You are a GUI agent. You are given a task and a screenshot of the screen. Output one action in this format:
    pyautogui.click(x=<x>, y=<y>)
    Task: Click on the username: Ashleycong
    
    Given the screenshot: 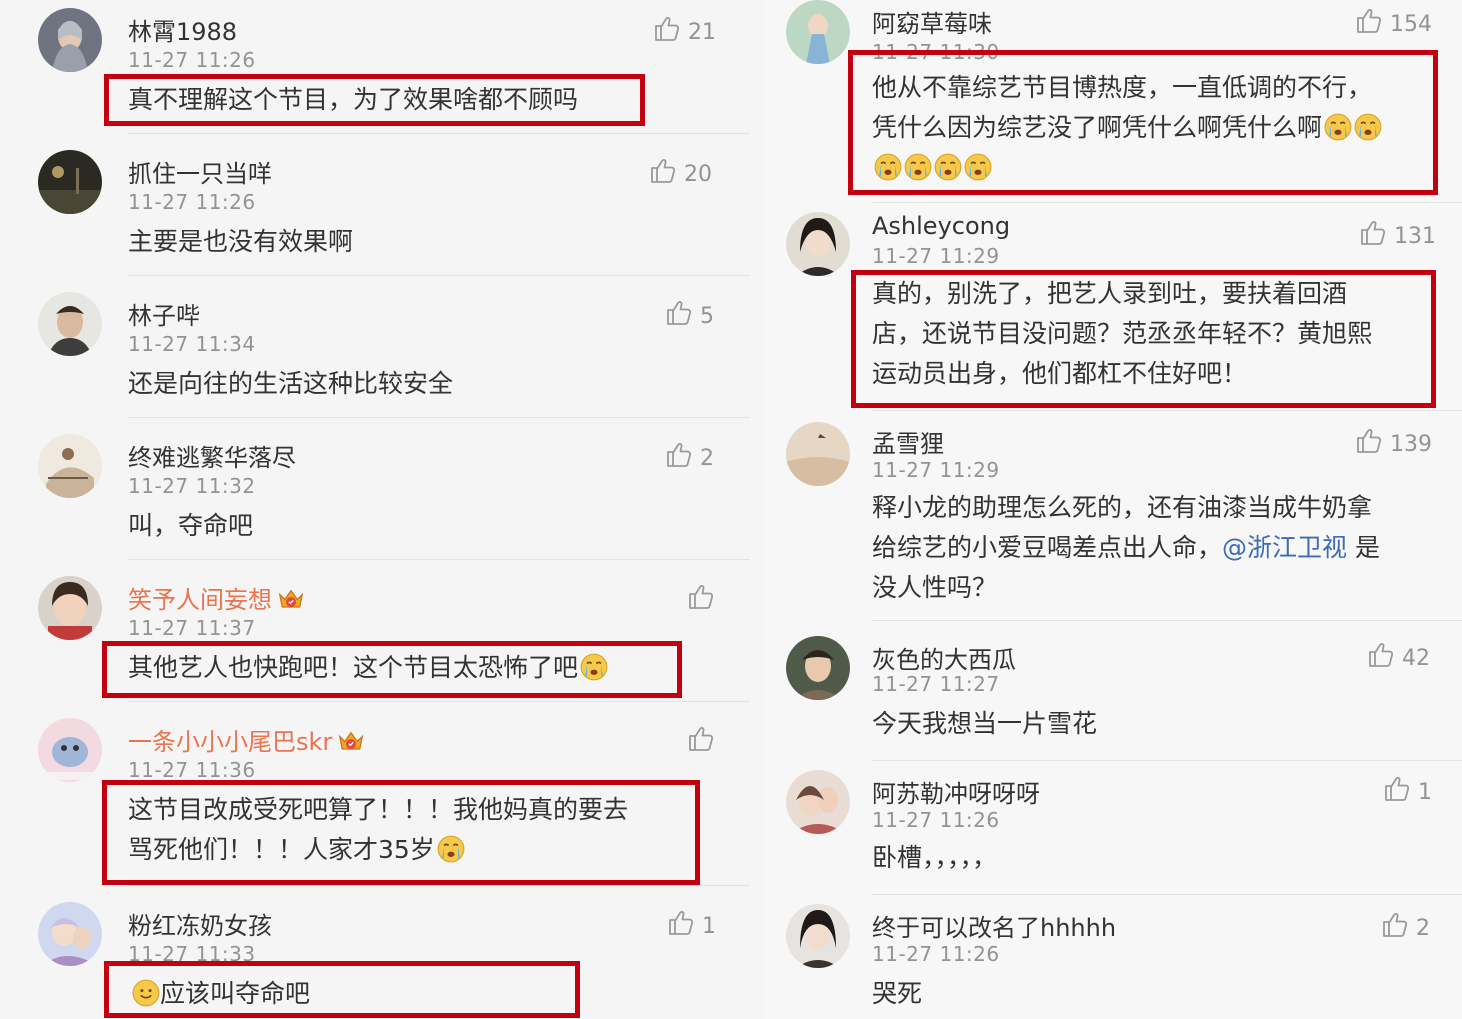 What is the action you would take?
    pyautogui.click(x=941, y=226)
    